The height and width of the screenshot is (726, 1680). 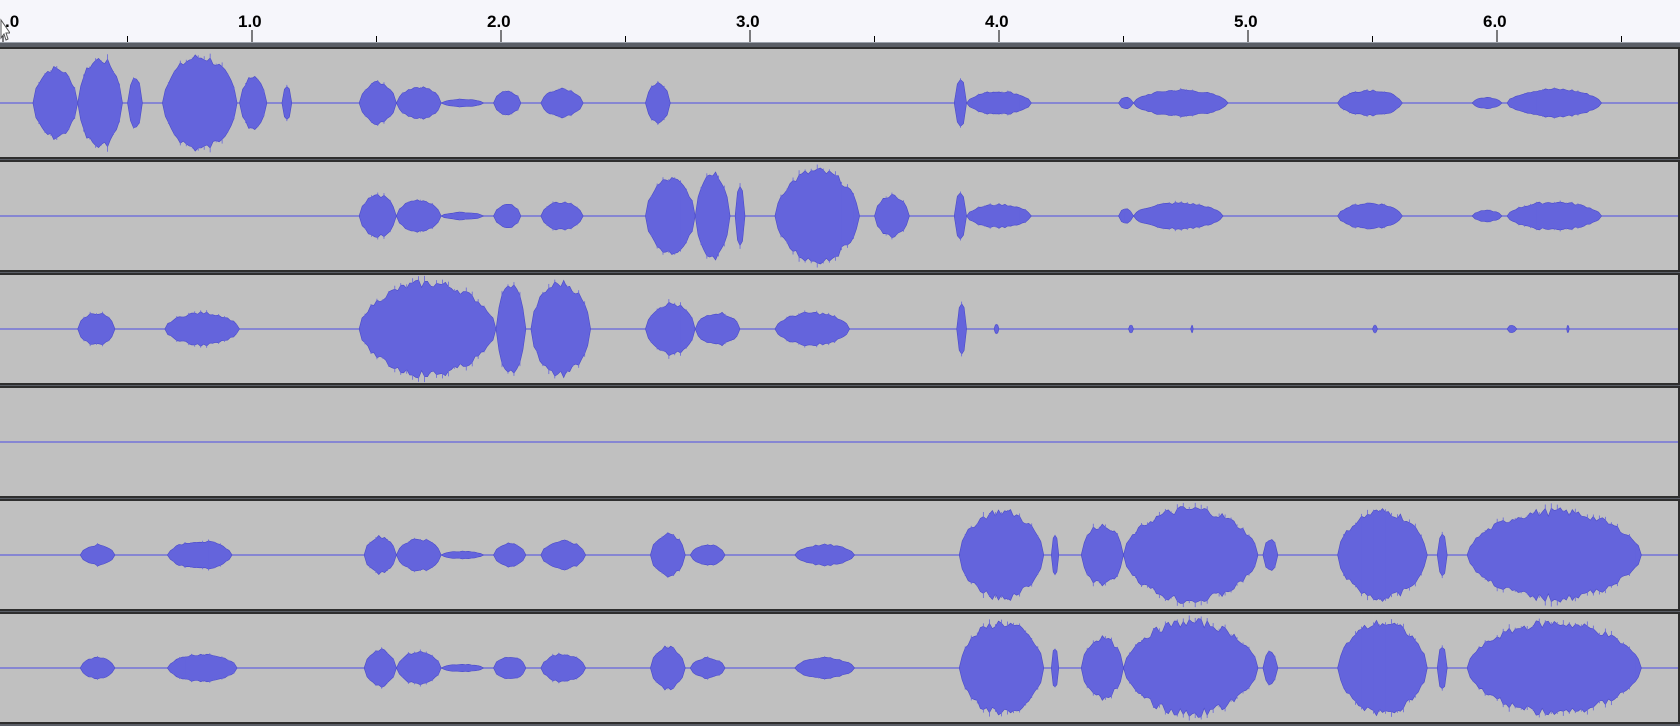 What do you see at coordinates (1495, 21) in the screenshot?
I see `ruler-tick-label: 6.0` at bounding box center [1495, 21].